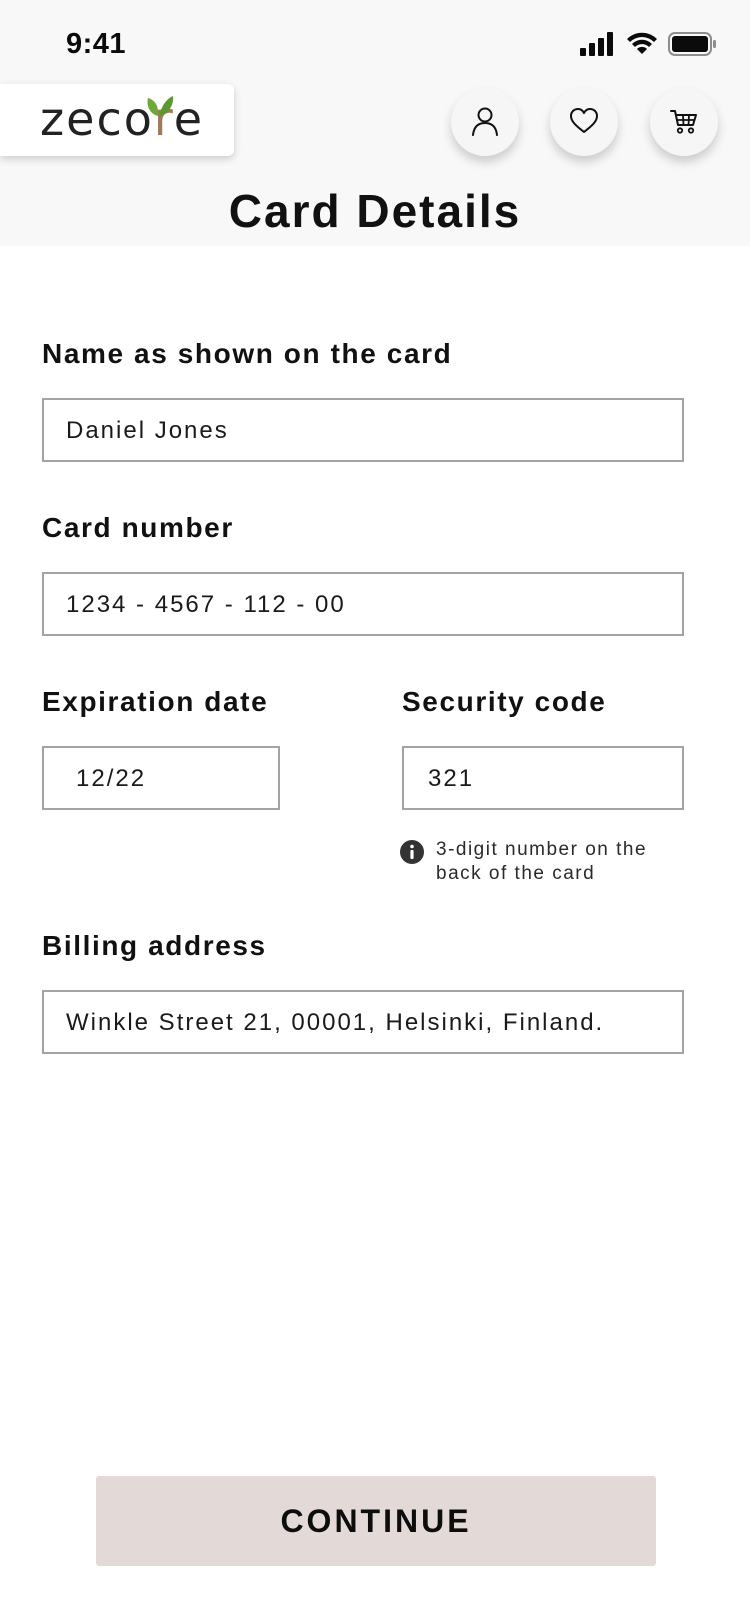  What do you see at coordinates (138, 527) in the screenshot?
I see `card-number-label: Card number` at bounding box center [138, 527].